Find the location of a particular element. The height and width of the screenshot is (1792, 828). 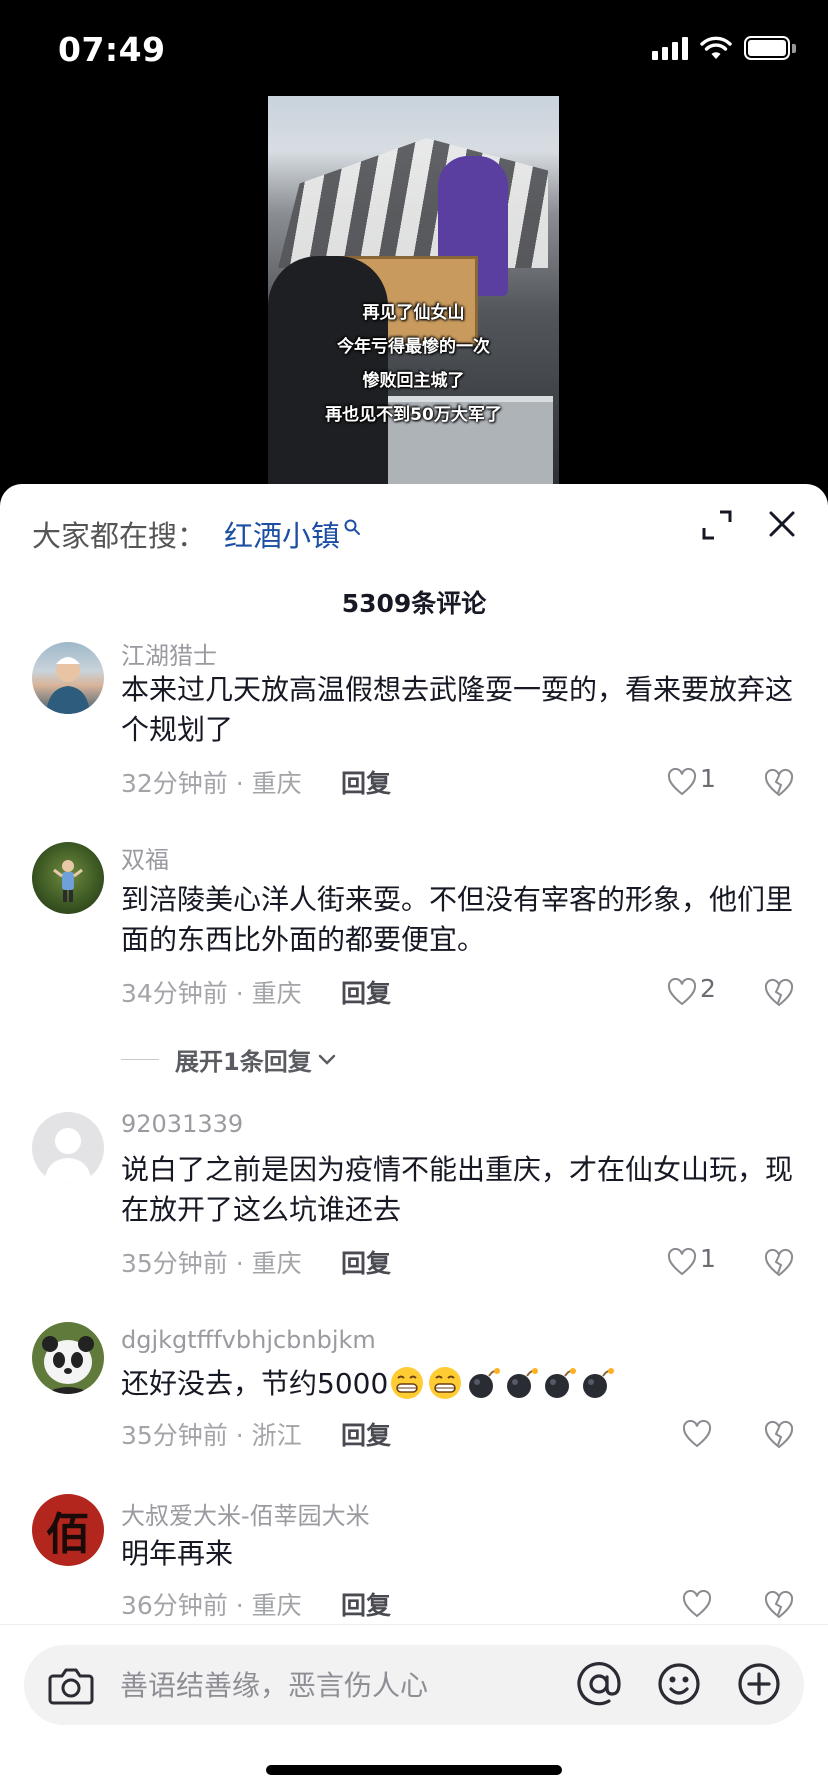

plus-icon is located at coordinates (759, 1684).